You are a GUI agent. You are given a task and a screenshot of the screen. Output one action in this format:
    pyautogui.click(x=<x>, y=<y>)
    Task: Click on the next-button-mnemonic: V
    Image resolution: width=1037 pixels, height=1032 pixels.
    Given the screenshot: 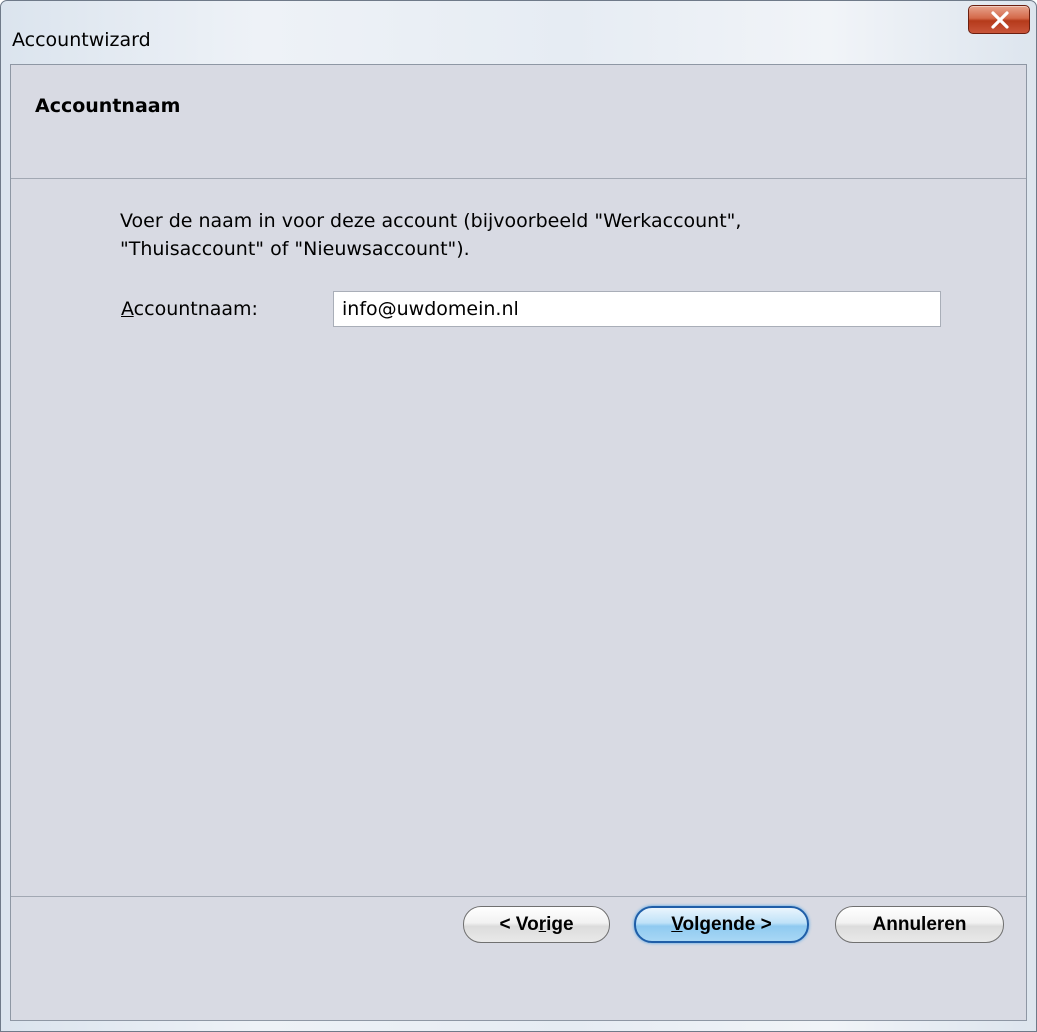 What is the action you would take?
    pyautogui.click(x=677, y=924)
    